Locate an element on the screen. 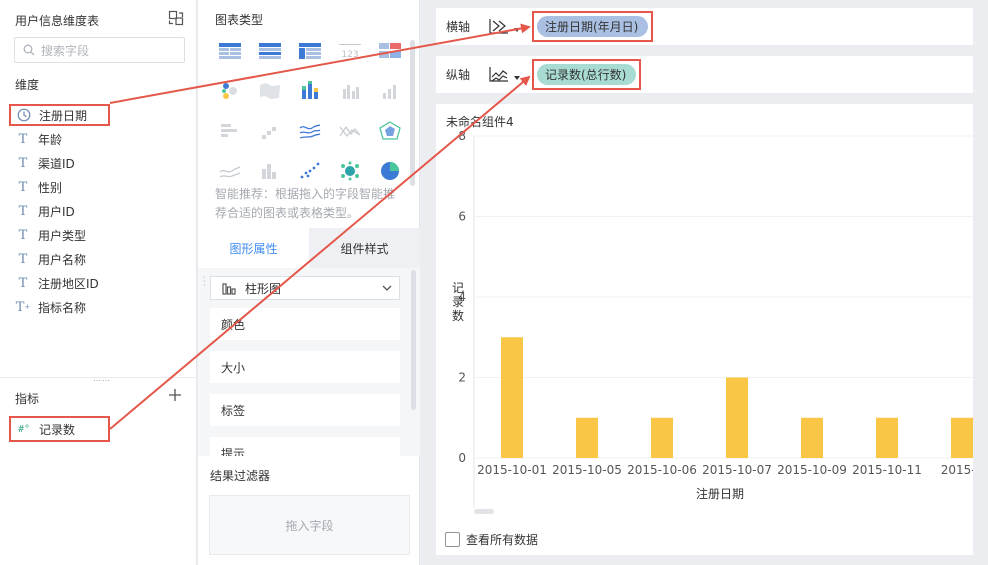  search-placeholder: 搜索字段 is located at coordinates (65, 50).